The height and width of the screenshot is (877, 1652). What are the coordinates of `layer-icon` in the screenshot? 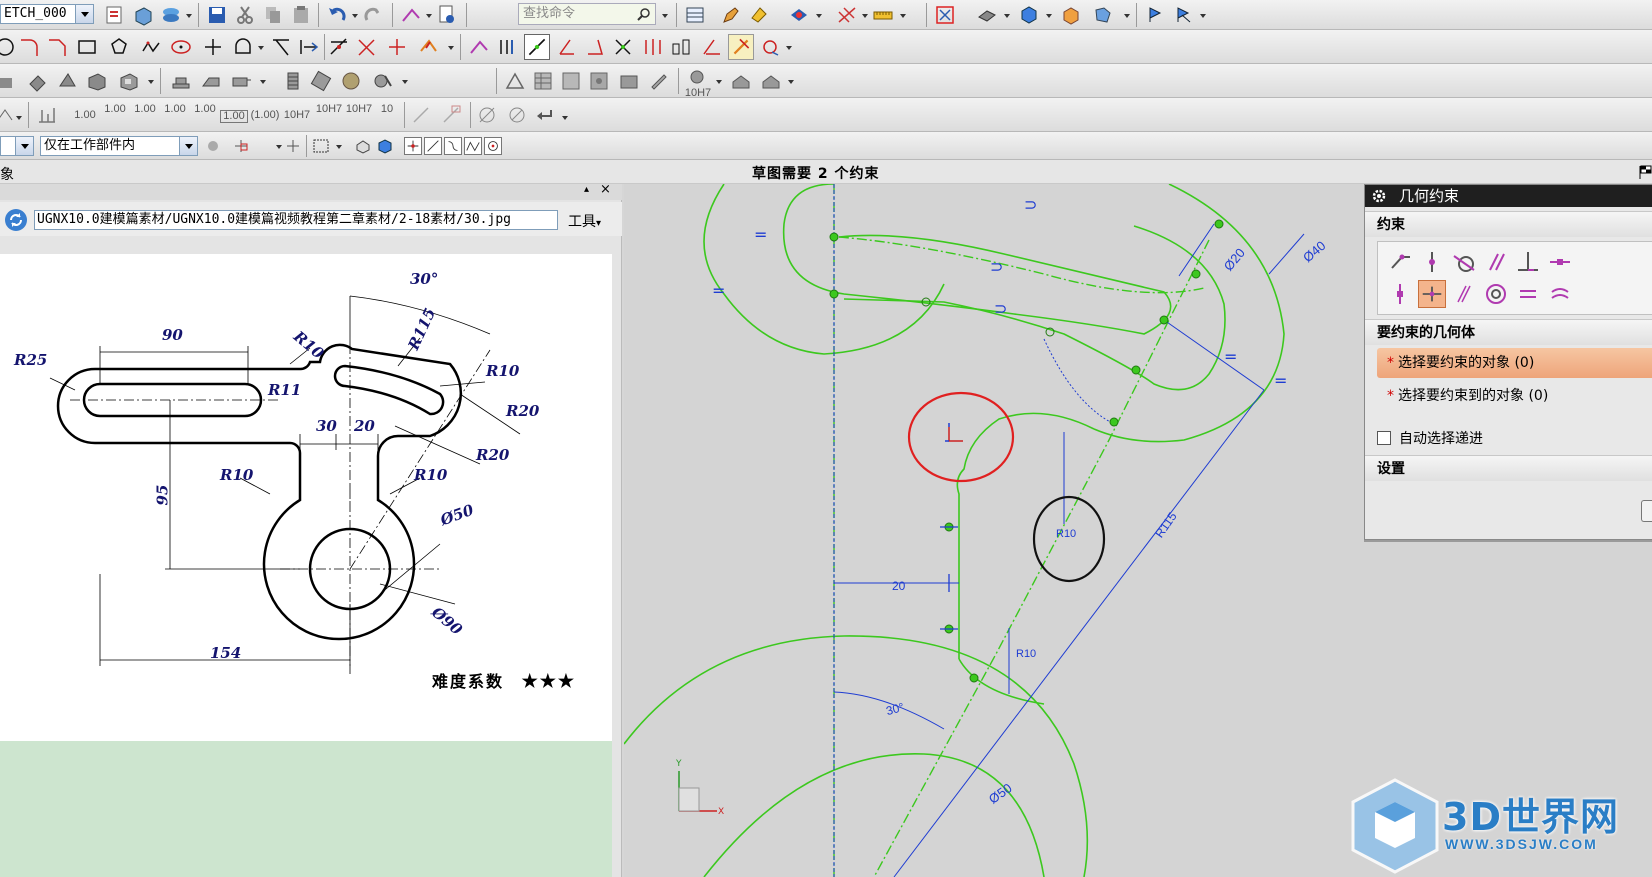 It's located at (171, 15).